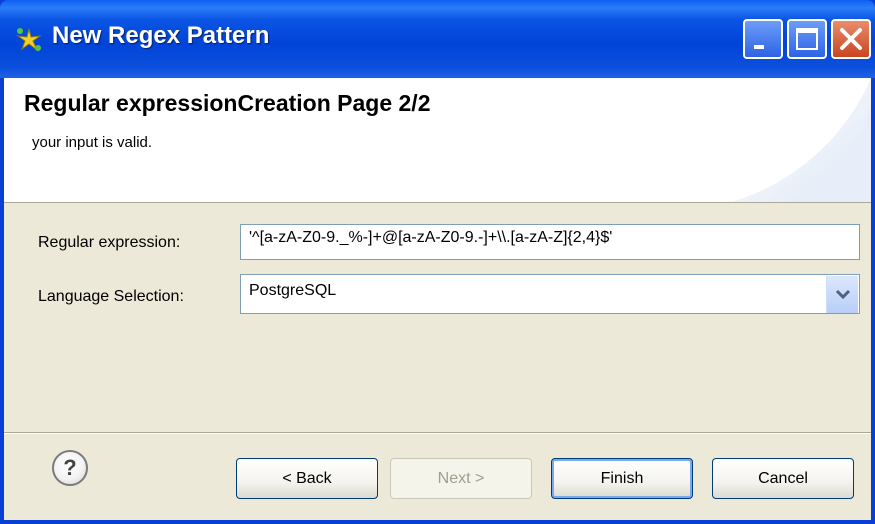 The width and height of the screenshot is (875, 524). I want to click on next-button: Next >, so click(461, 478).